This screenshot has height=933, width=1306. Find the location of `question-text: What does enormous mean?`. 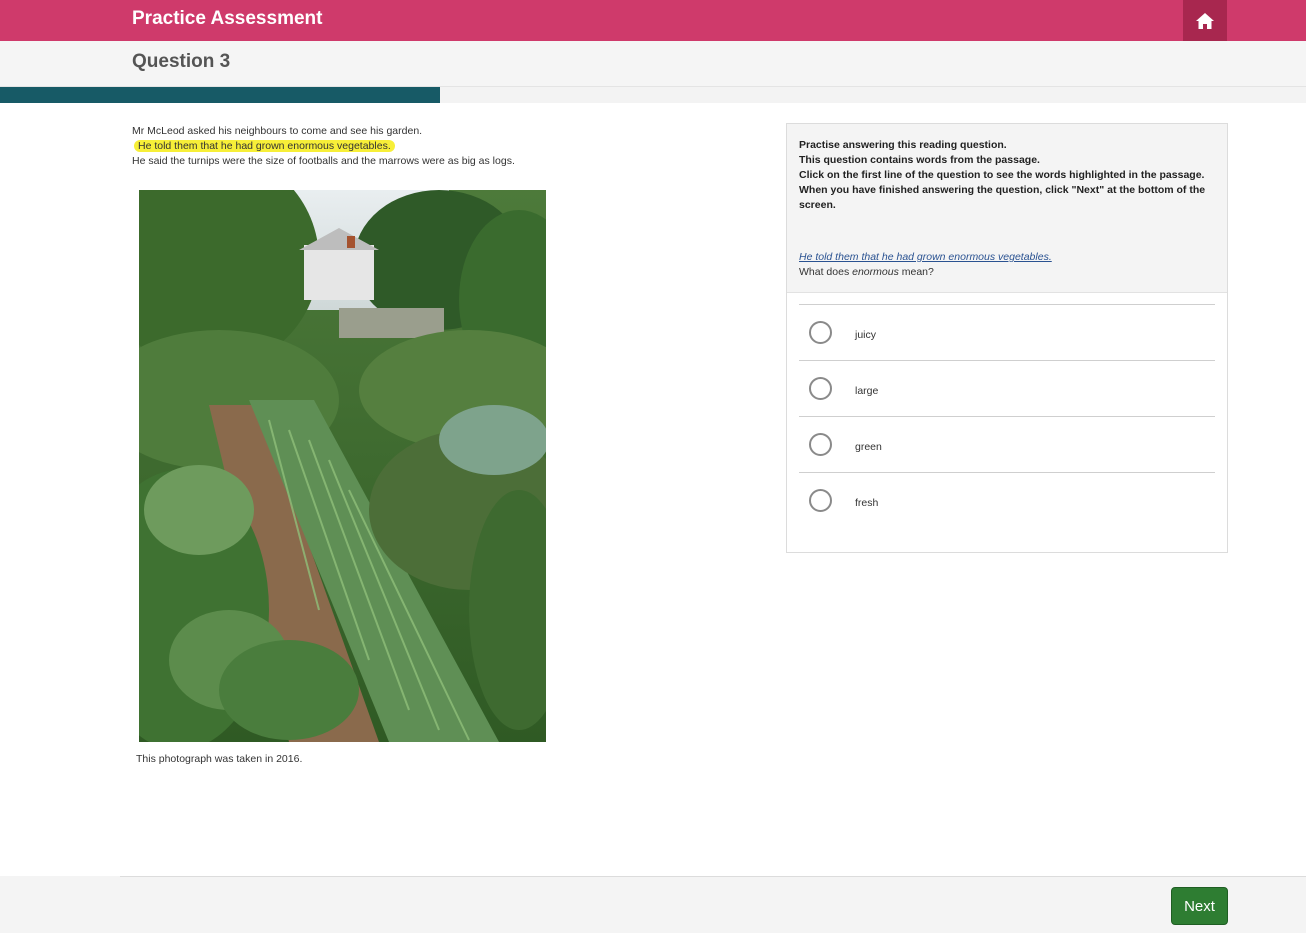

question-text: What does enormous mean? is located at coordinates (866, 272).